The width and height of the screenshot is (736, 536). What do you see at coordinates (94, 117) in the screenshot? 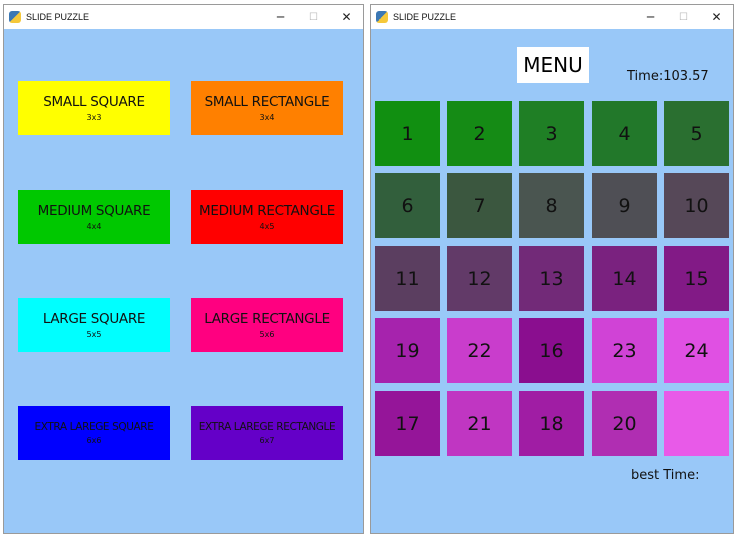
I see `button-size: 3x3` at bounding box center [94, 117].